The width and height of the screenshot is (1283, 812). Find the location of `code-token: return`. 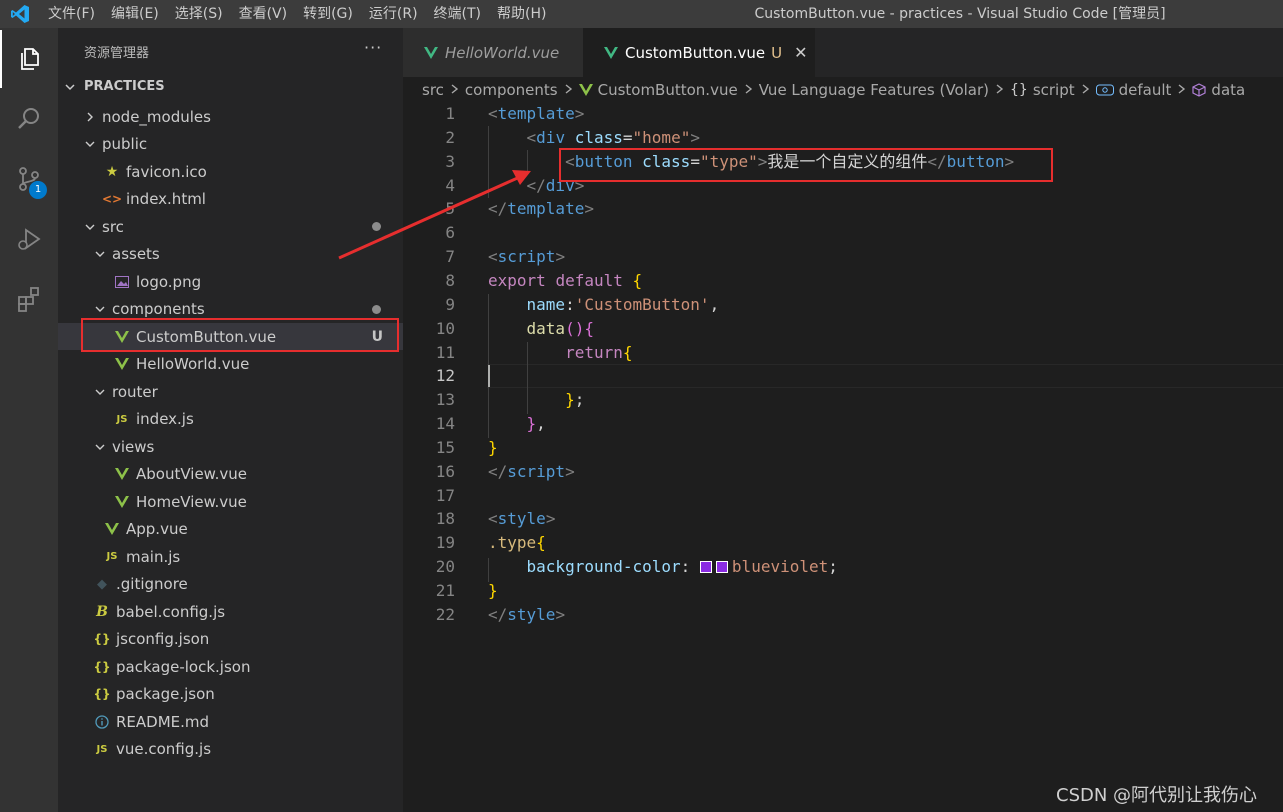

code-token: return is located at coordinates (594, 352).